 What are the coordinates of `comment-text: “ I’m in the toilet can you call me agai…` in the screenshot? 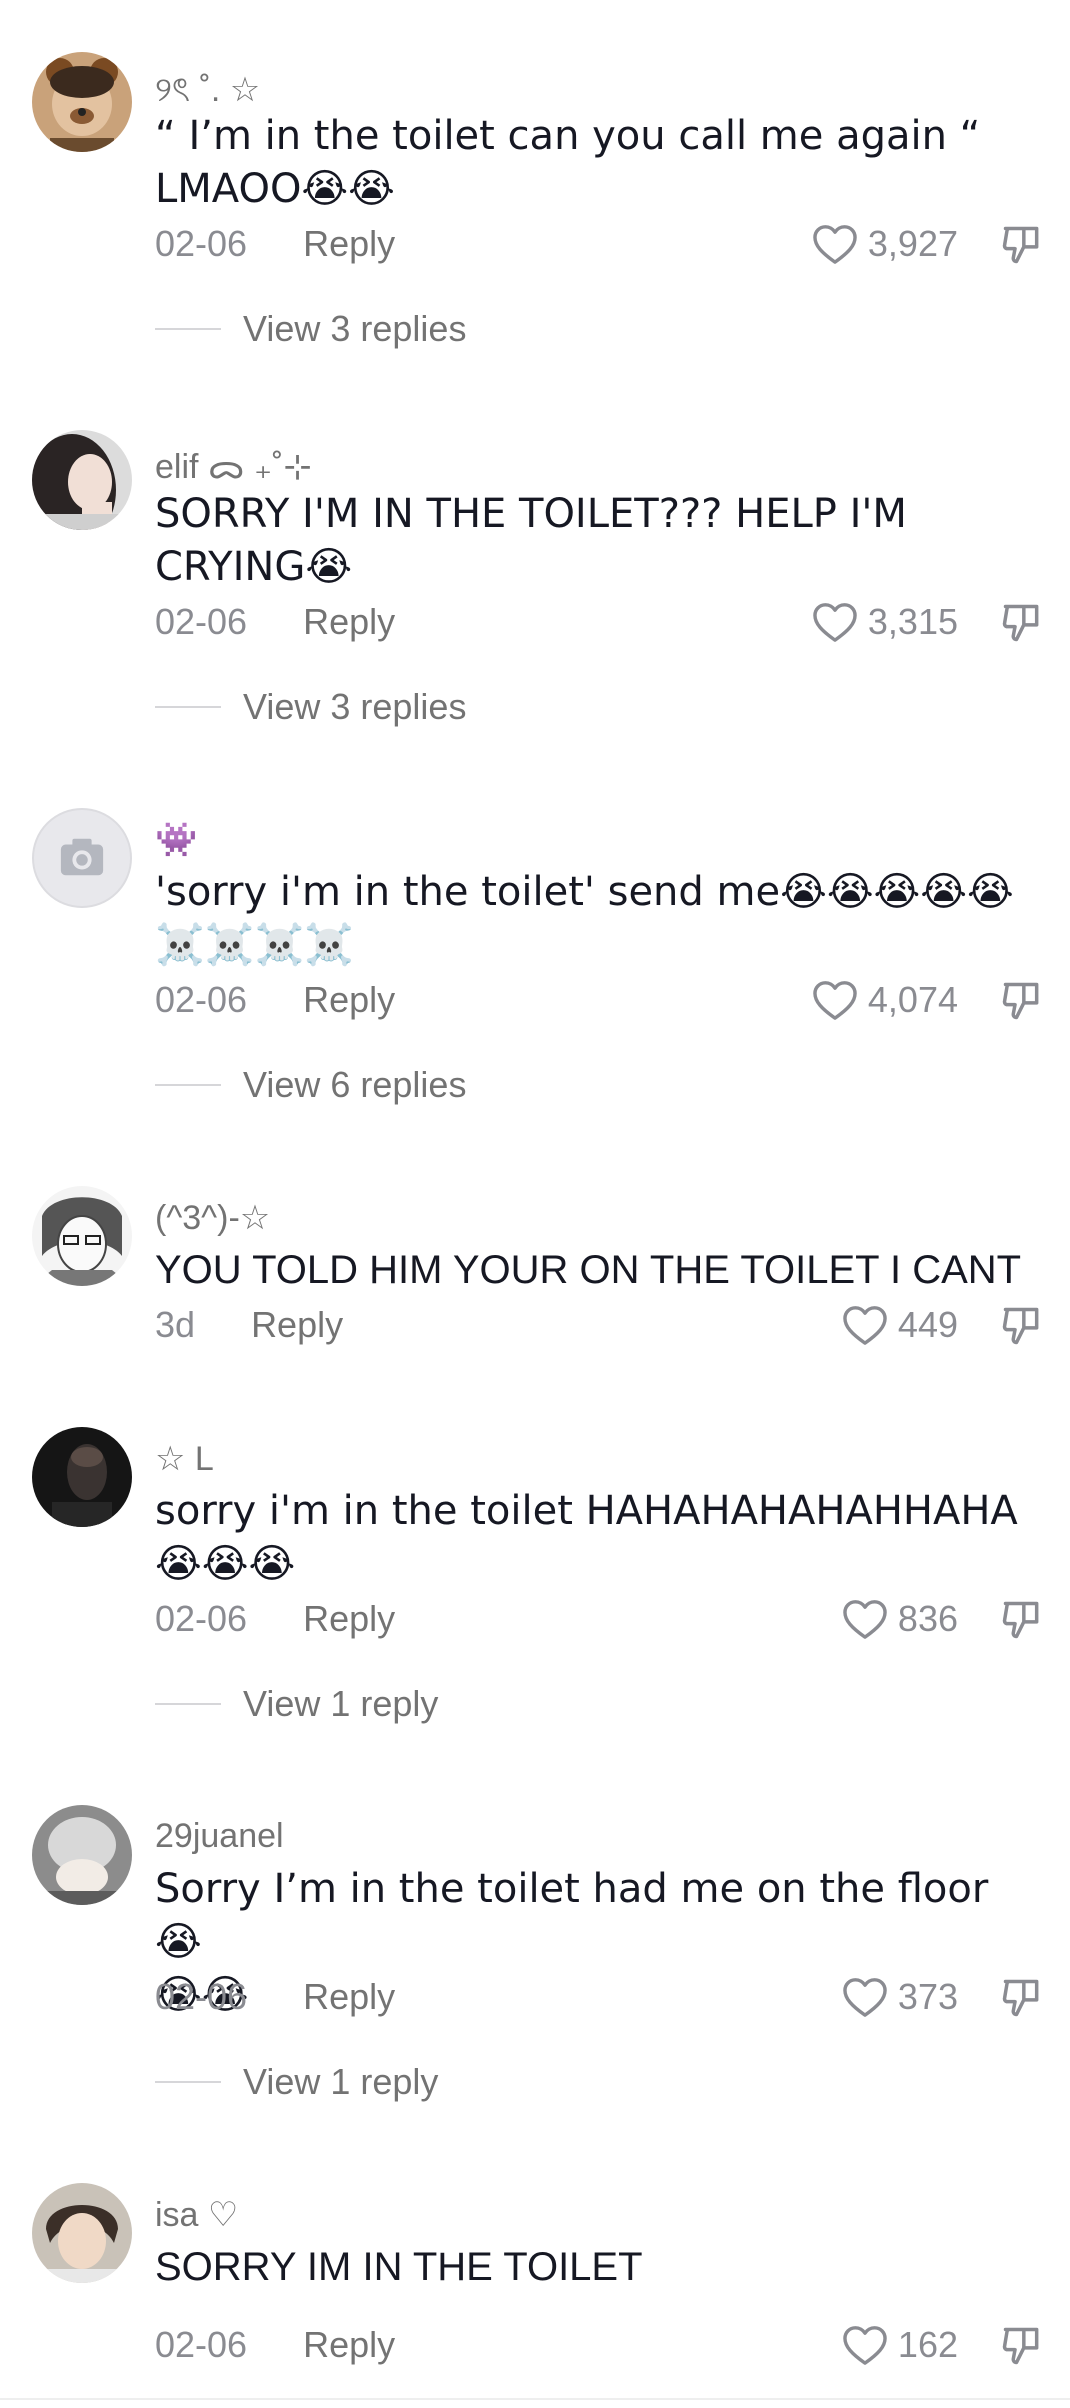 It's located at (568, 162).